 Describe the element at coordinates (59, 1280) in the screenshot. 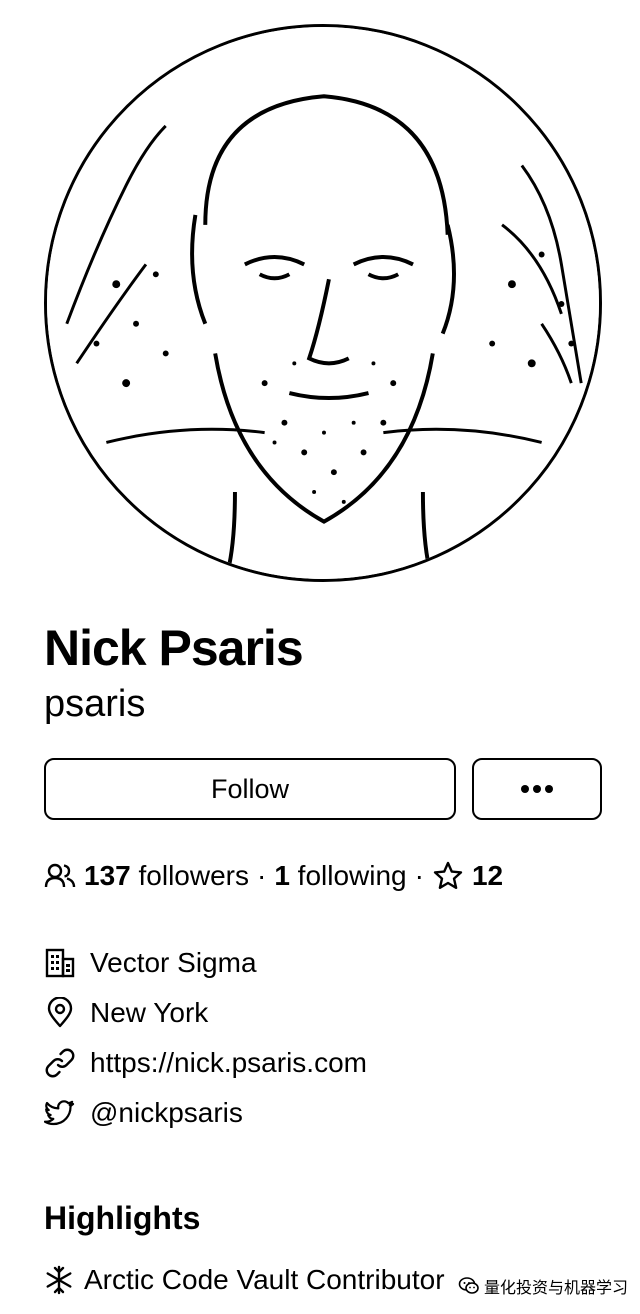

I see `snowflake-icon` at that location.